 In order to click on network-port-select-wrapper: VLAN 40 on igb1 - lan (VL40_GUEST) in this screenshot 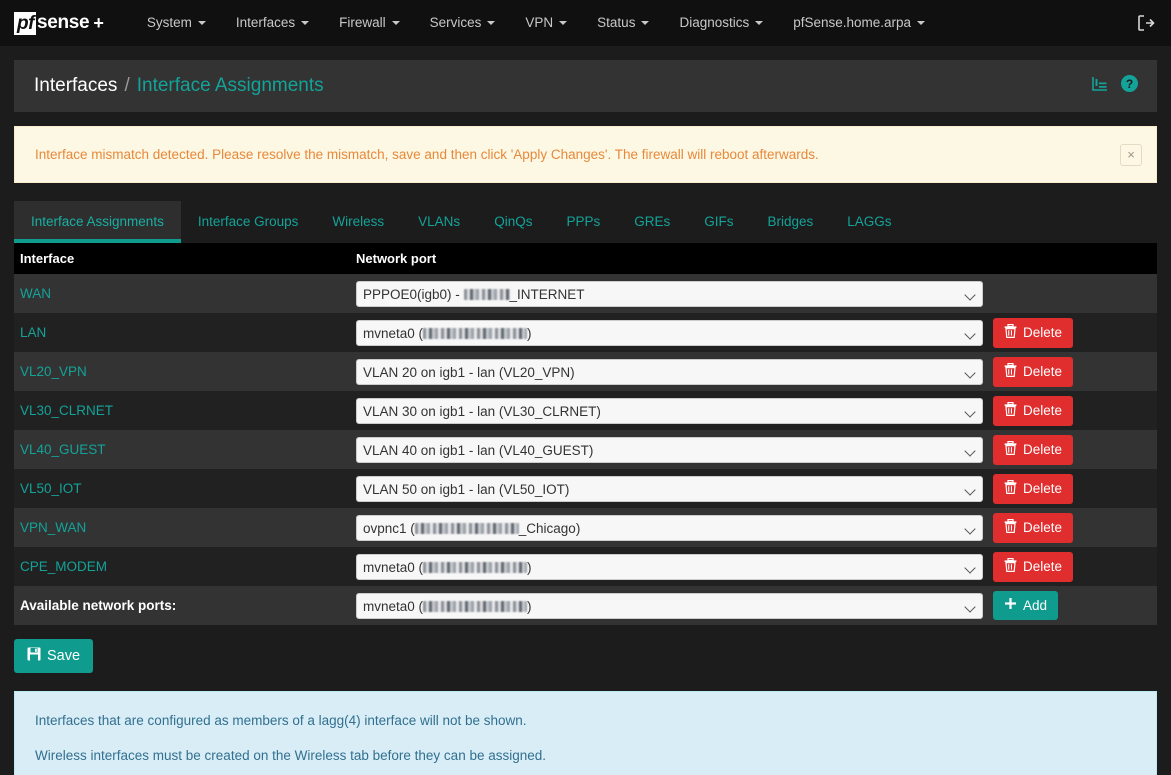, I will do `click(669, 449)`.